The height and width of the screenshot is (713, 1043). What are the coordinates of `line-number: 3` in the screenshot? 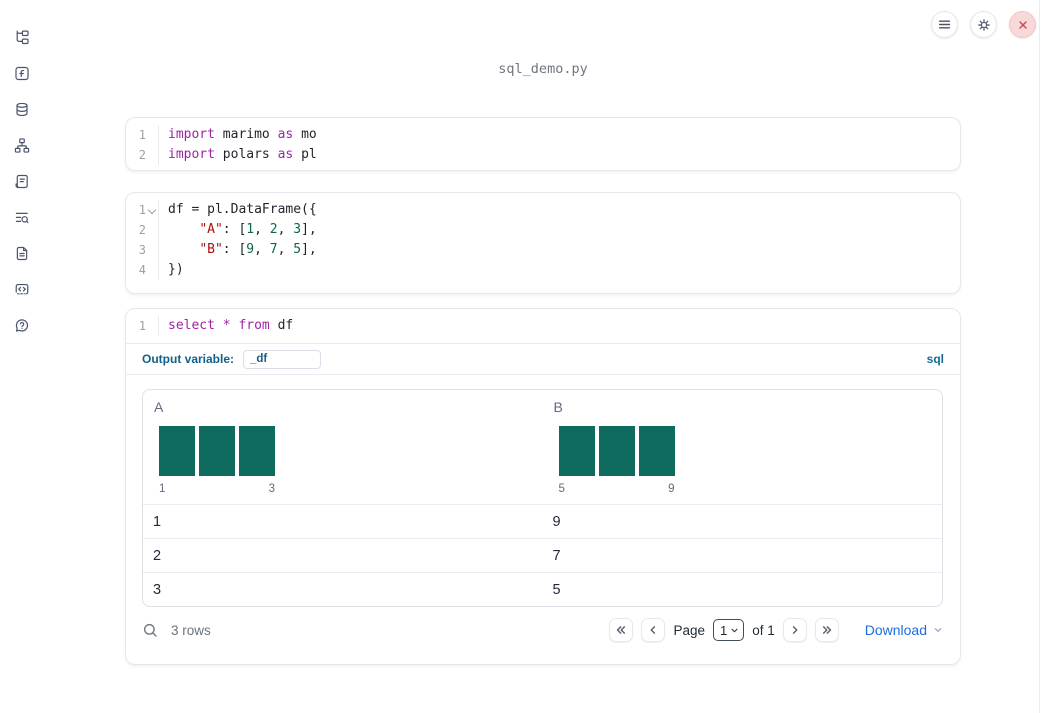 It's located at (142, 250).